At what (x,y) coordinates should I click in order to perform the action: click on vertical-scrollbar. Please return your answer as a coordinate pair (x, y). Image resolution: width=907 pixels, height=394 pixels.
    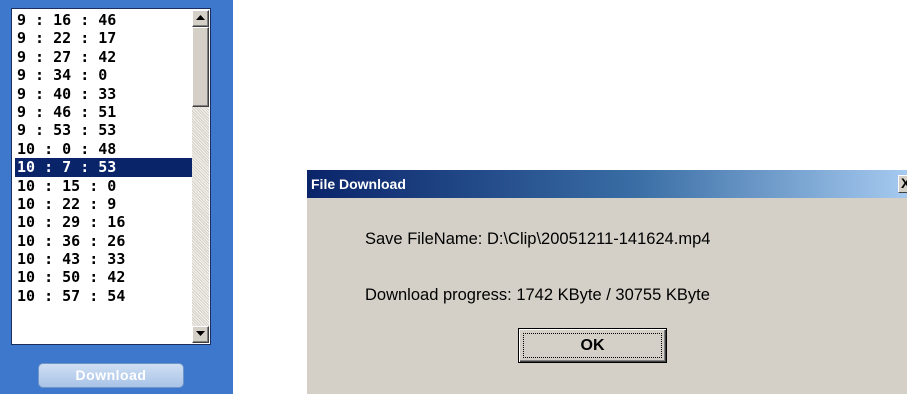
    Looking at the image, I should click on (200, 176).